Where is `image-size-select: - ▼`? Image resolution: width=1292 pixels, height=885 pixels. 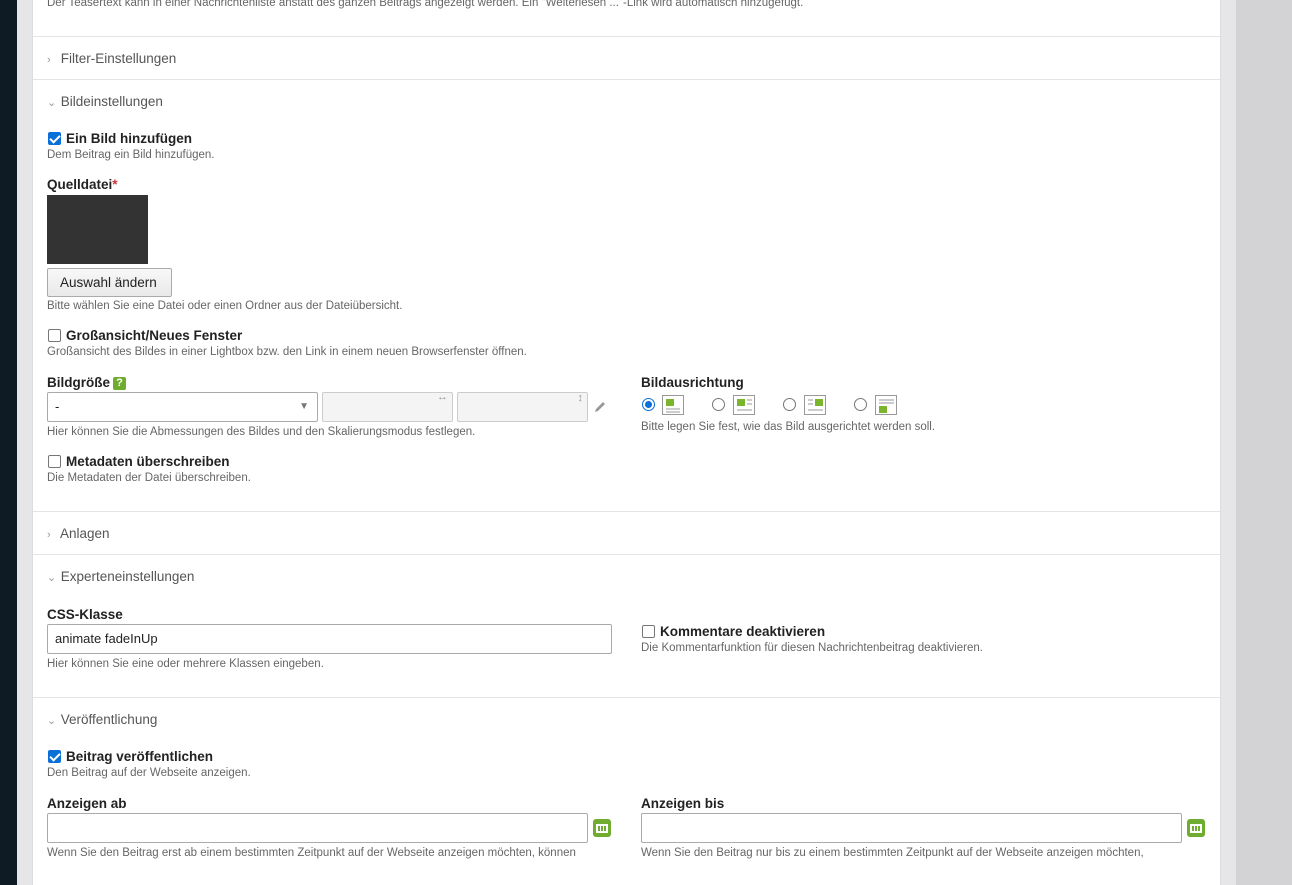
image-size-select: - ▼ is located at coordinates (182, 407).